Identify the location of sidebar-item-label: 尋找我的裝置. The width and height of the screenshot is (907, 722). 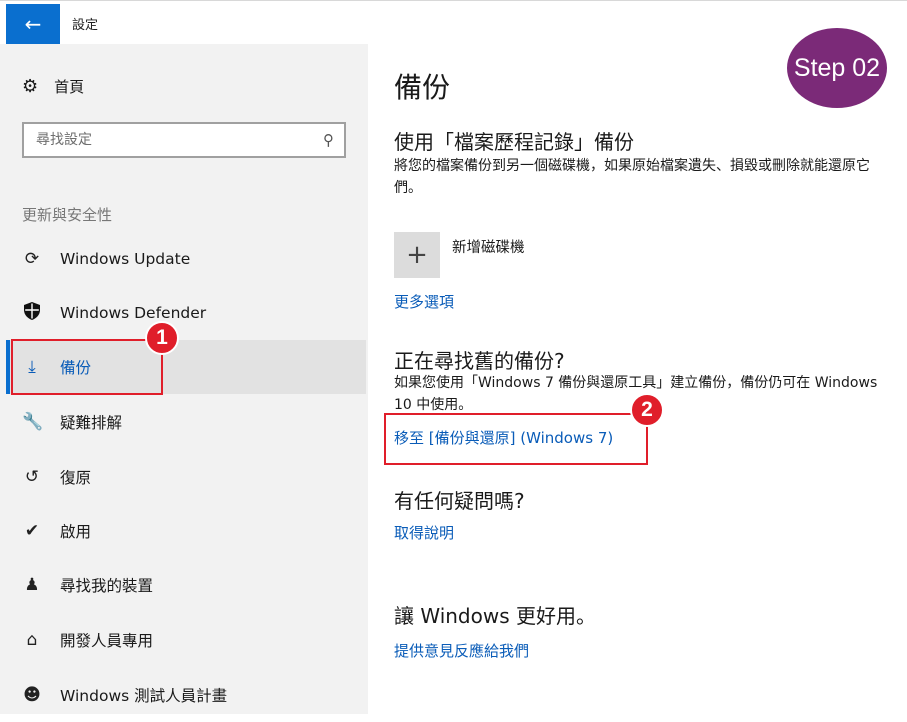
(107, 586).